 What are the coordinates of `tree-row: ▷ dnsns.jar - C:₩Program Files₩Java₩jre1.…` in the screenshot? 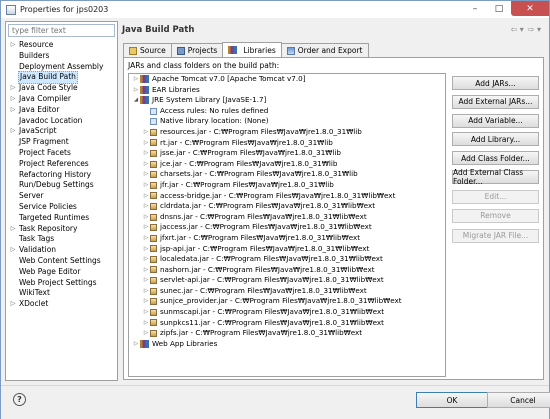 It's located at (287, 217).